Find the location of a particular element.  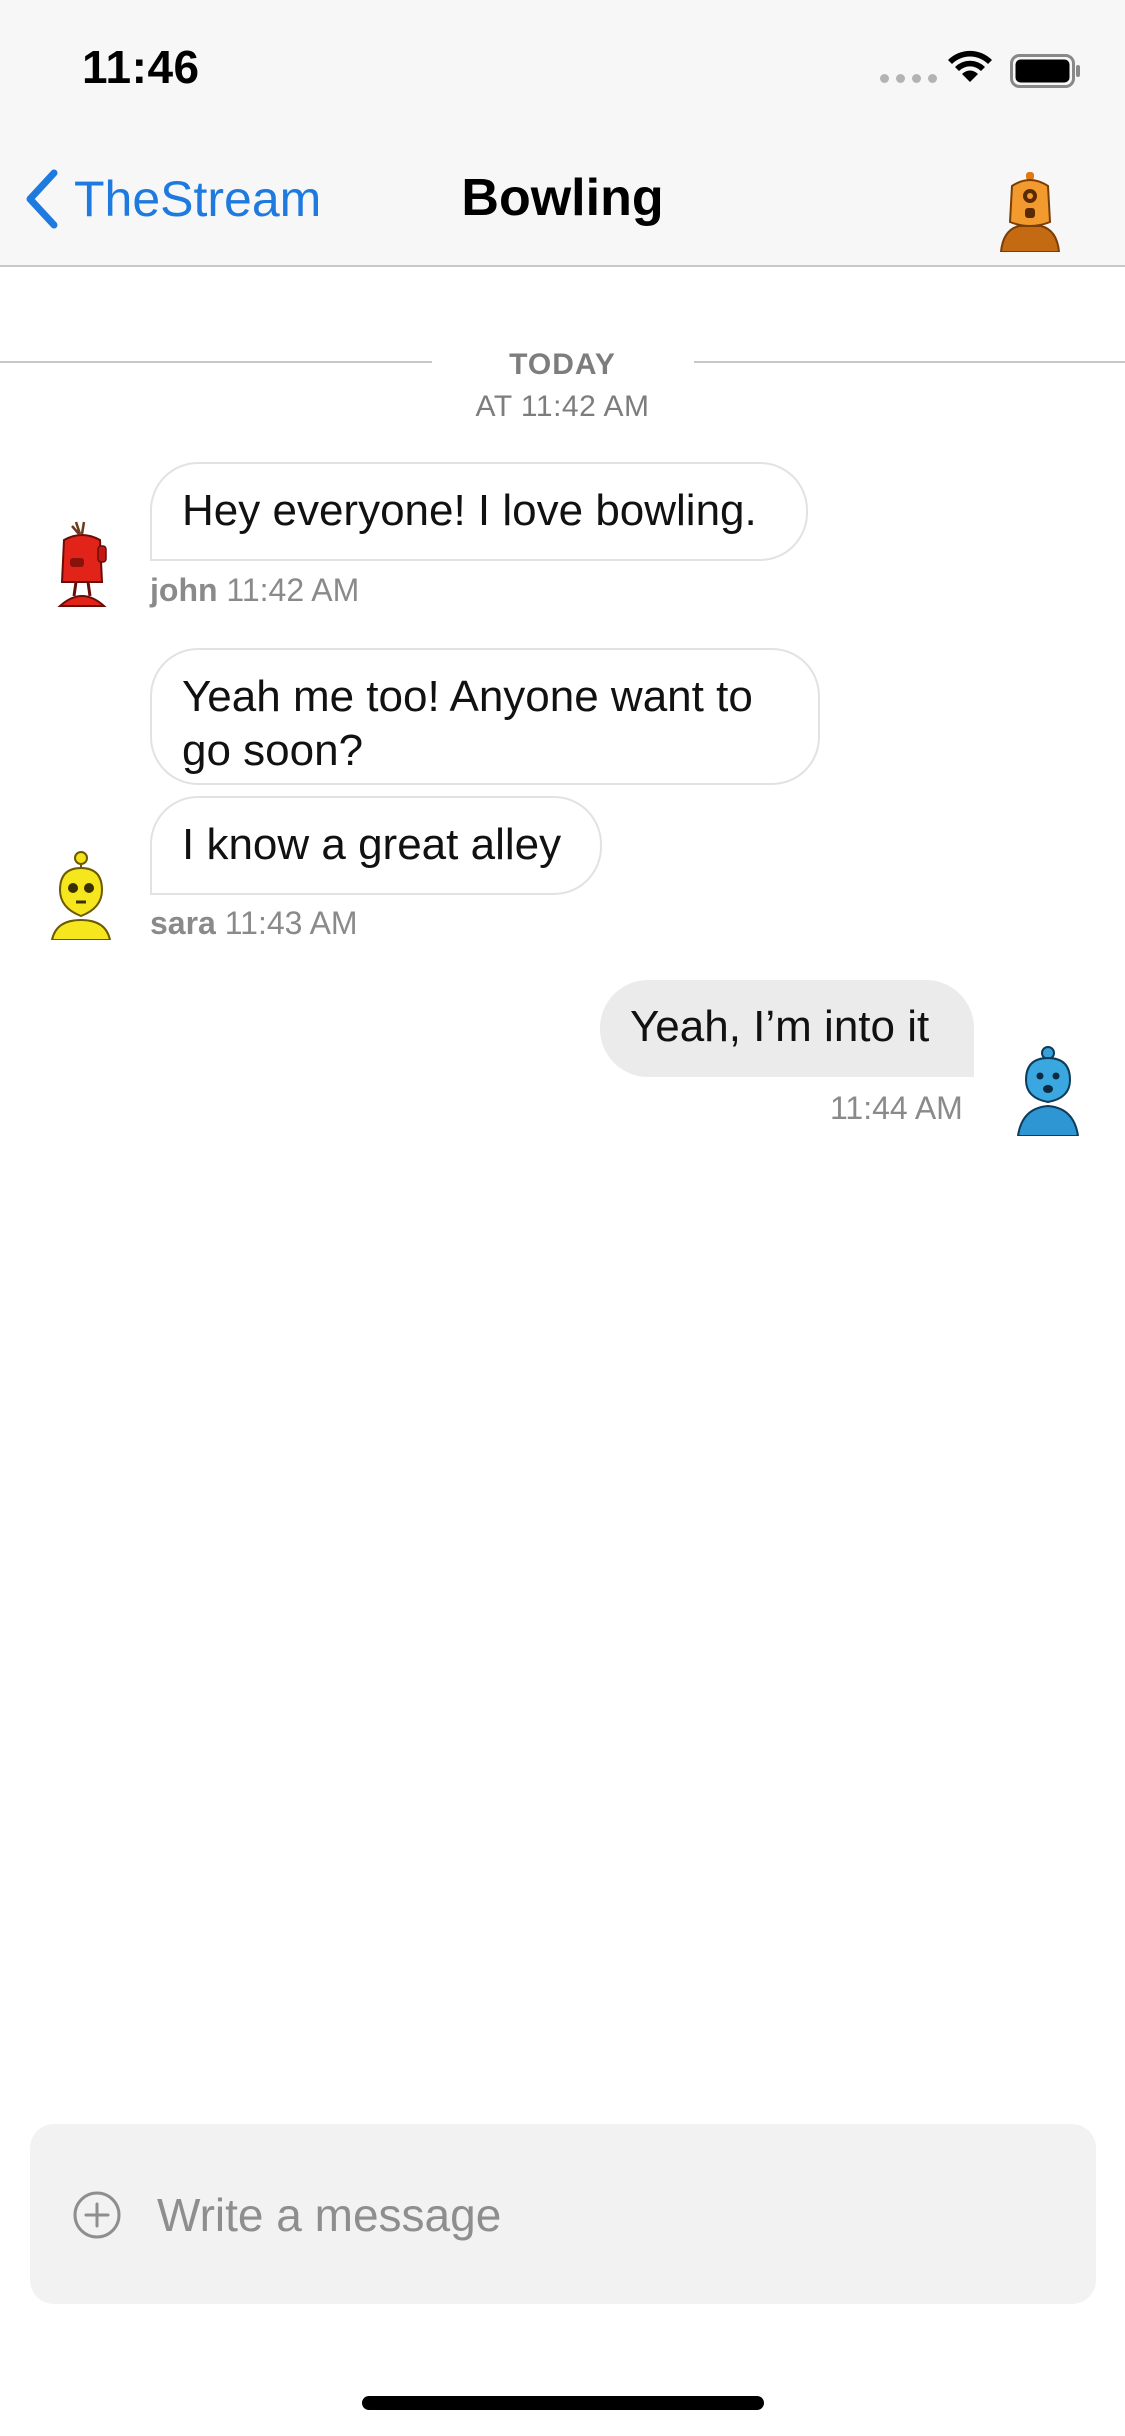

message-time: 11:43 AM is located at coordinates (291, 923).